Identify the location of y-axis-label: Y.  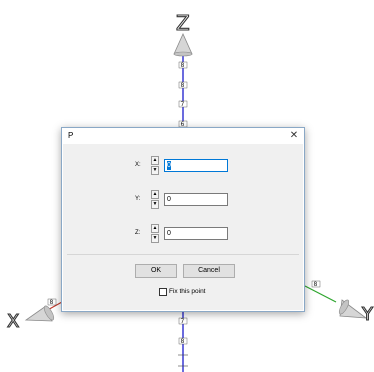
(367, 314).